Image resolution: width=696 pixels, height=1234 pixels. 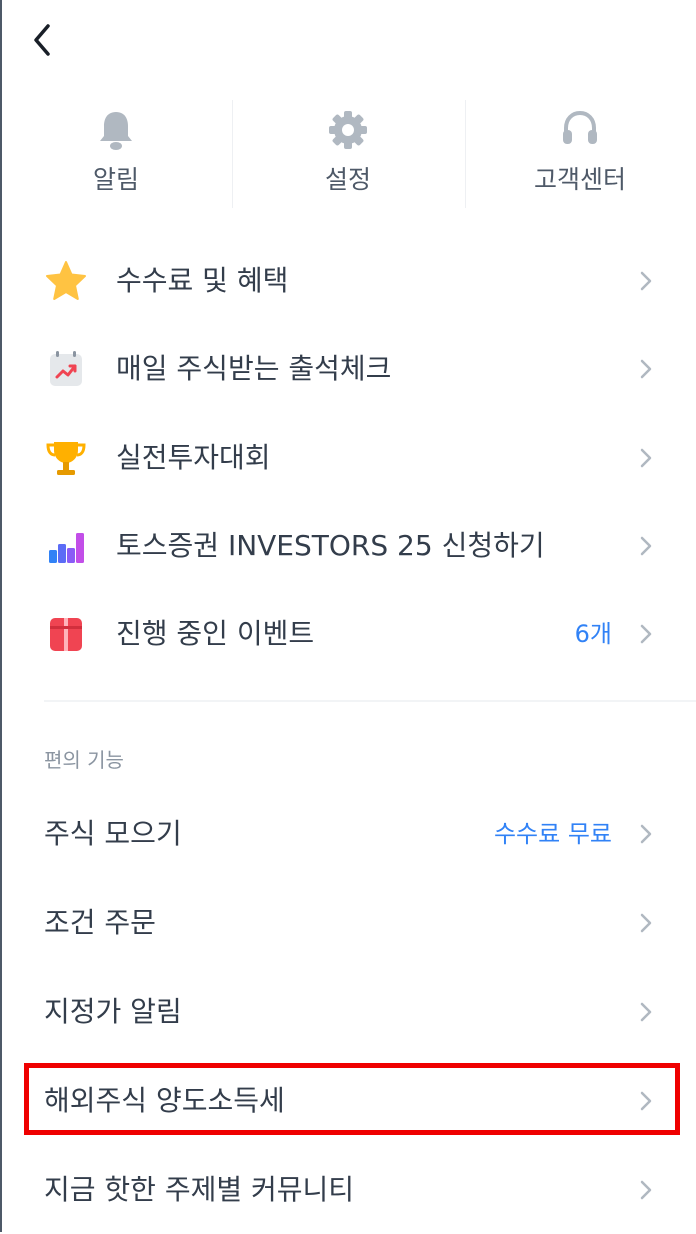 I want to click on menu-item-label: 주식 모으기, so click(x=113, y=833).